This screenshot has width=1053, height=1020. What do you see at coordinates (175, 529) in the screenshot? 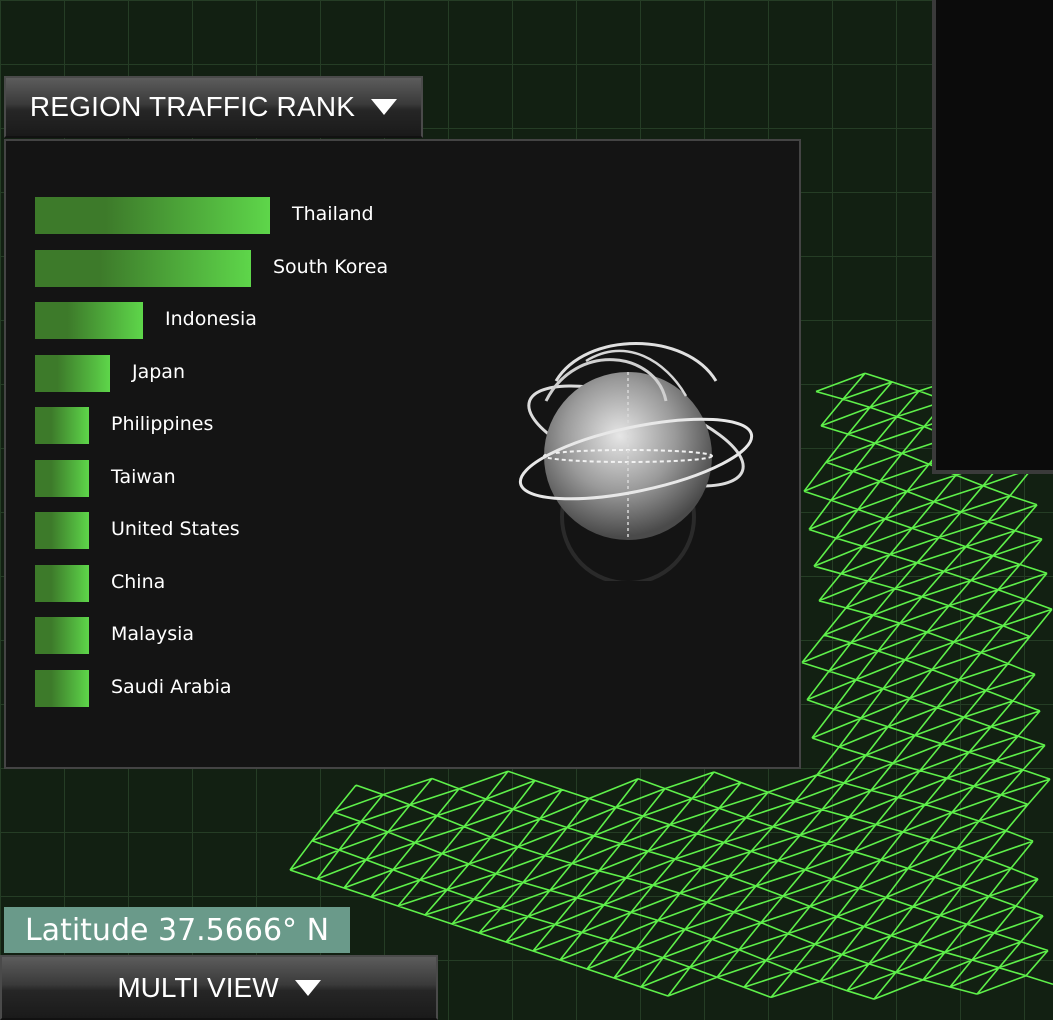
I see `rank-label: United States` at bounding box center [175, 529].